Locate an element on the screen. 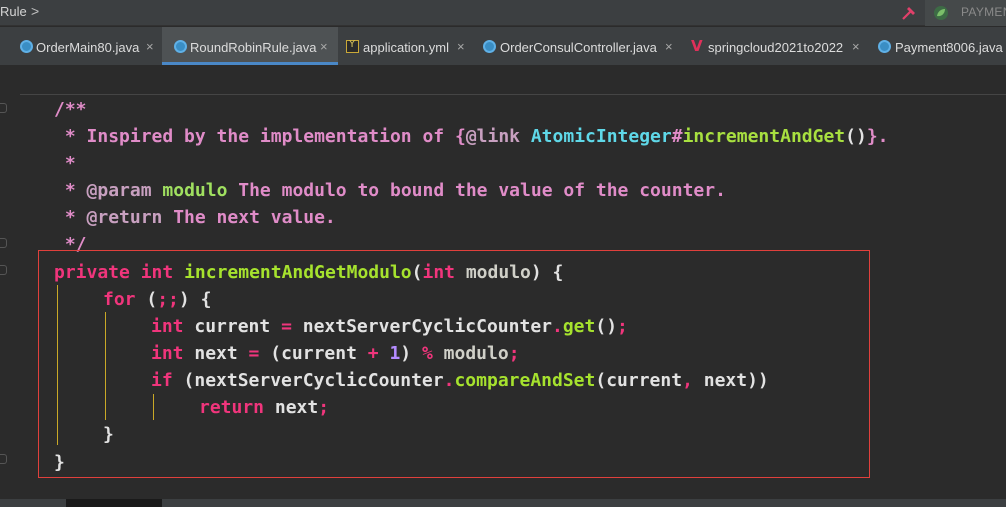 This screenshot has width=1006, height=507. vue-icon: V is located at coordinates (697, 46).